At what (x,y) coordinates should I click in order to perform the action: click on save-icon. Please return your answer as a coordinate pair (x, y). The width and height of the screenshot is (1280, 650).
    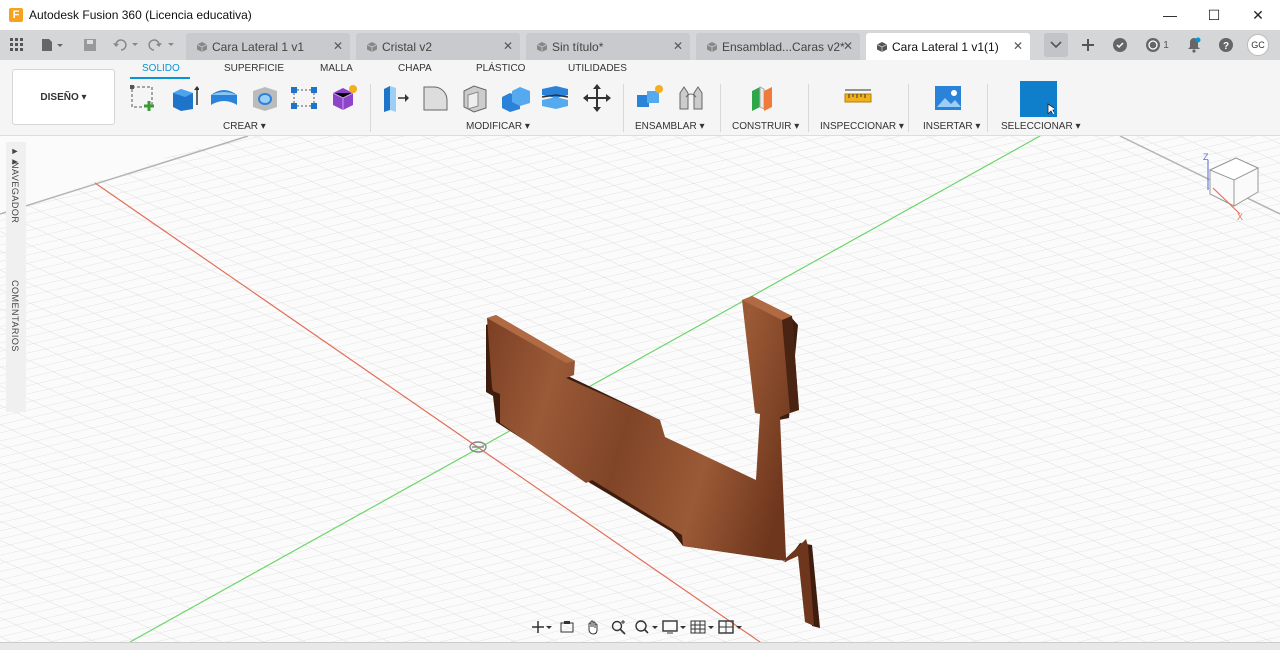
    Looking at the image, I should click on (90, 45).